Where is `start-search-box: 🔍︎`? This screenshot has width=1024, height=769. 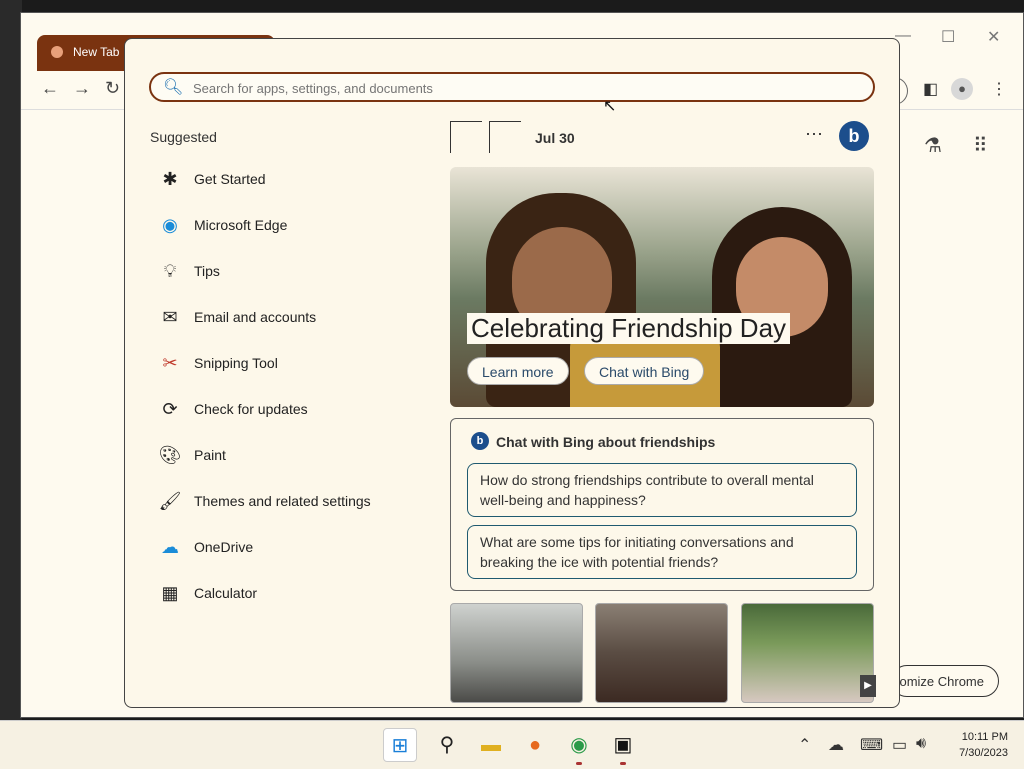
start-search-box: 🔍︎ is located at coordinates (512, 87).